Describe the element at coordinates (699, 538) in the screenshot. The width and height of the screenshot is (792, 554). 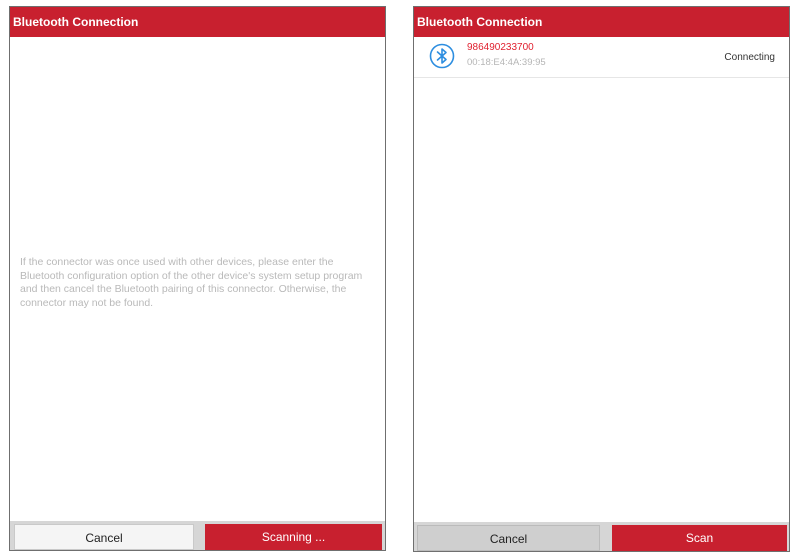
I see `scan-button: Scan` at that location.